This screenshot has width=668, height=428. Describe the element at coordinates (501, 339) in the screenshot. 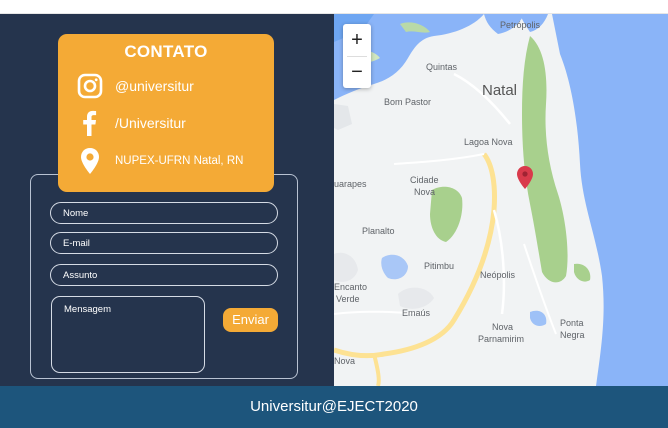

I see `map-label-parnamirim: Parnamirim` at that location.